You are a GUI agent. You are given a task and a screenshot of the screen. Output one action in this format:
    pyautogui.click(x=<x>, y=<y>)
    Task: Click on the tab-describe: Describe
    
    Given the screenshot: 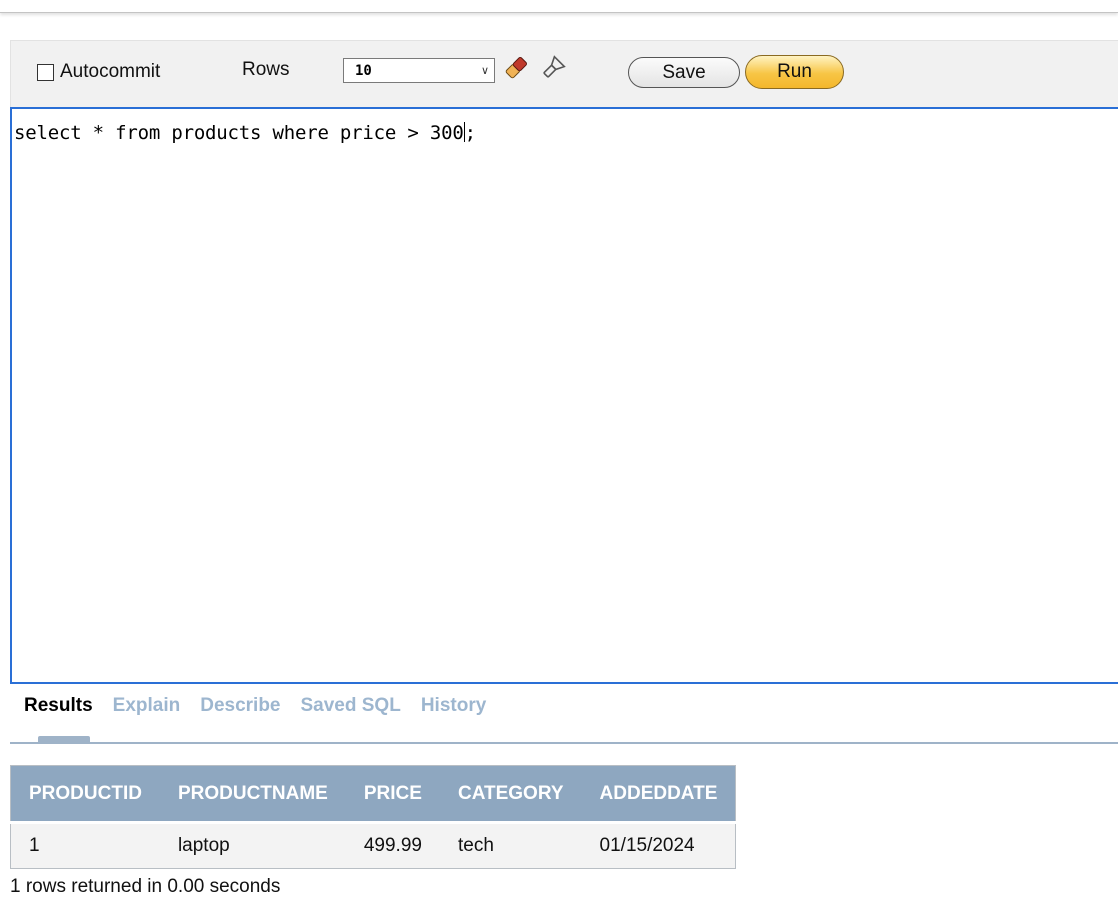 What is the action you would take?
    pyautogui.click(x=240, y=706)
    